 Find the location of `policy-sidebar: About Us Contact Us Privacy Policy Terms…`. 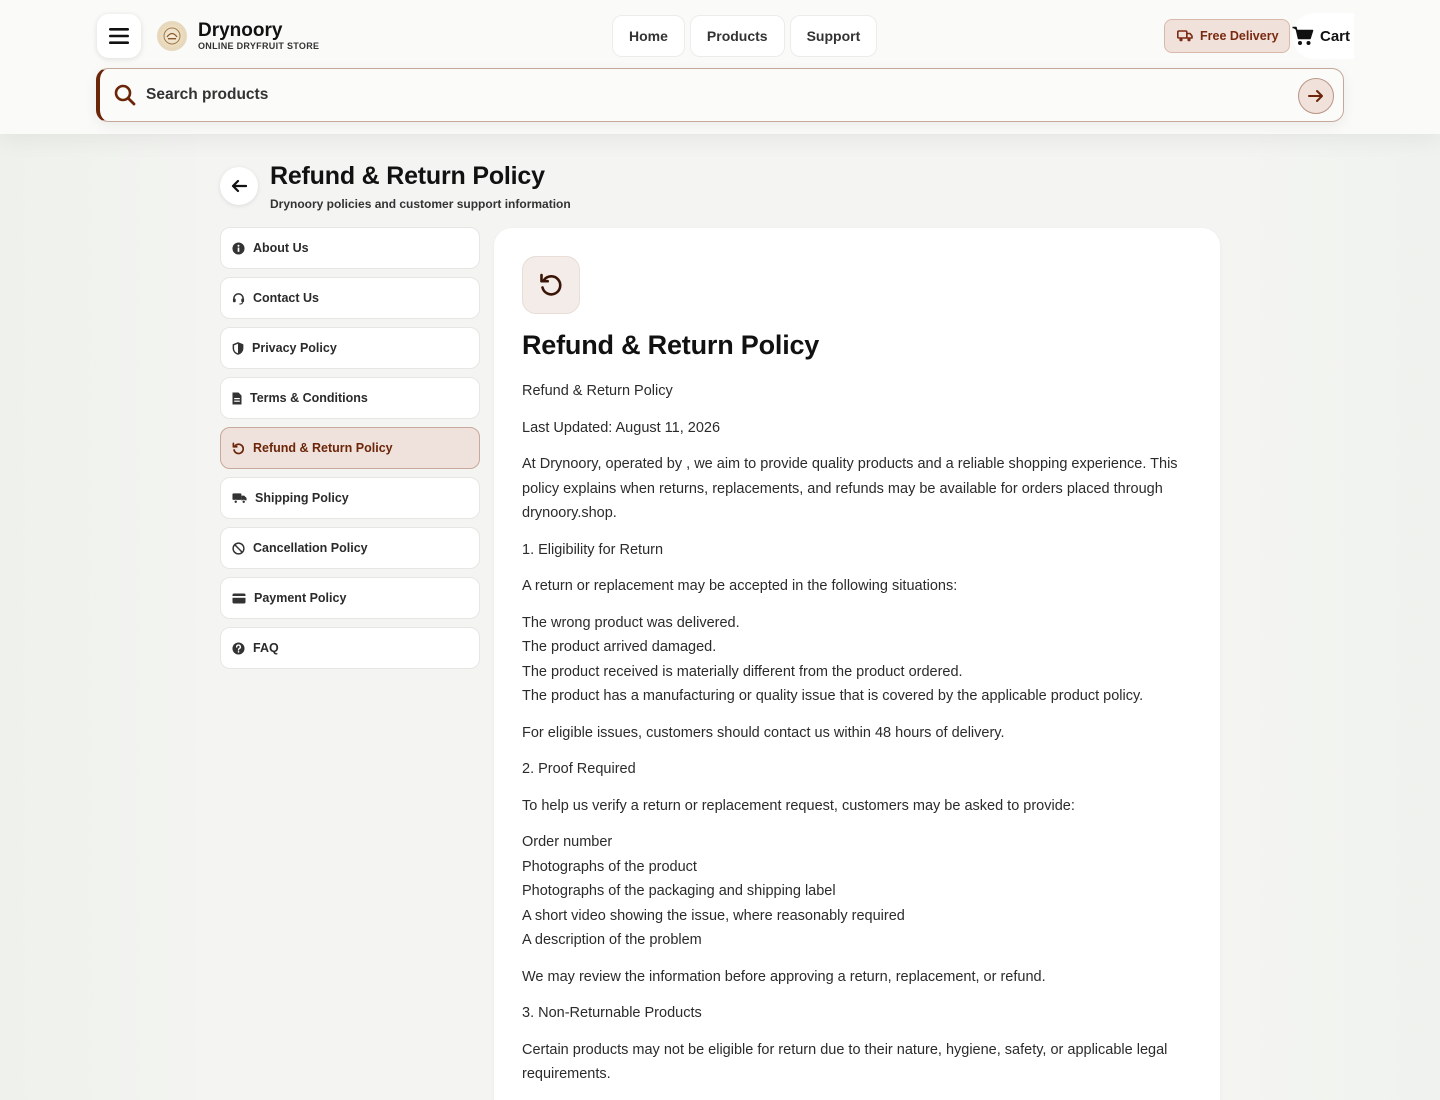

policy-sidebar: About Us Contact Us Privacy Policy Terms… is located at coordinates (350, 452).